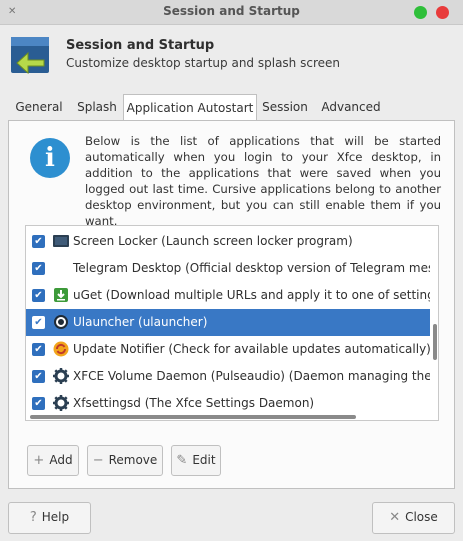 Image resolution: width=463 pixels, height=541 pixels. Describe the element at coordinates (98, 460) in the screenshot. I see `minus-icon: −` at that location.